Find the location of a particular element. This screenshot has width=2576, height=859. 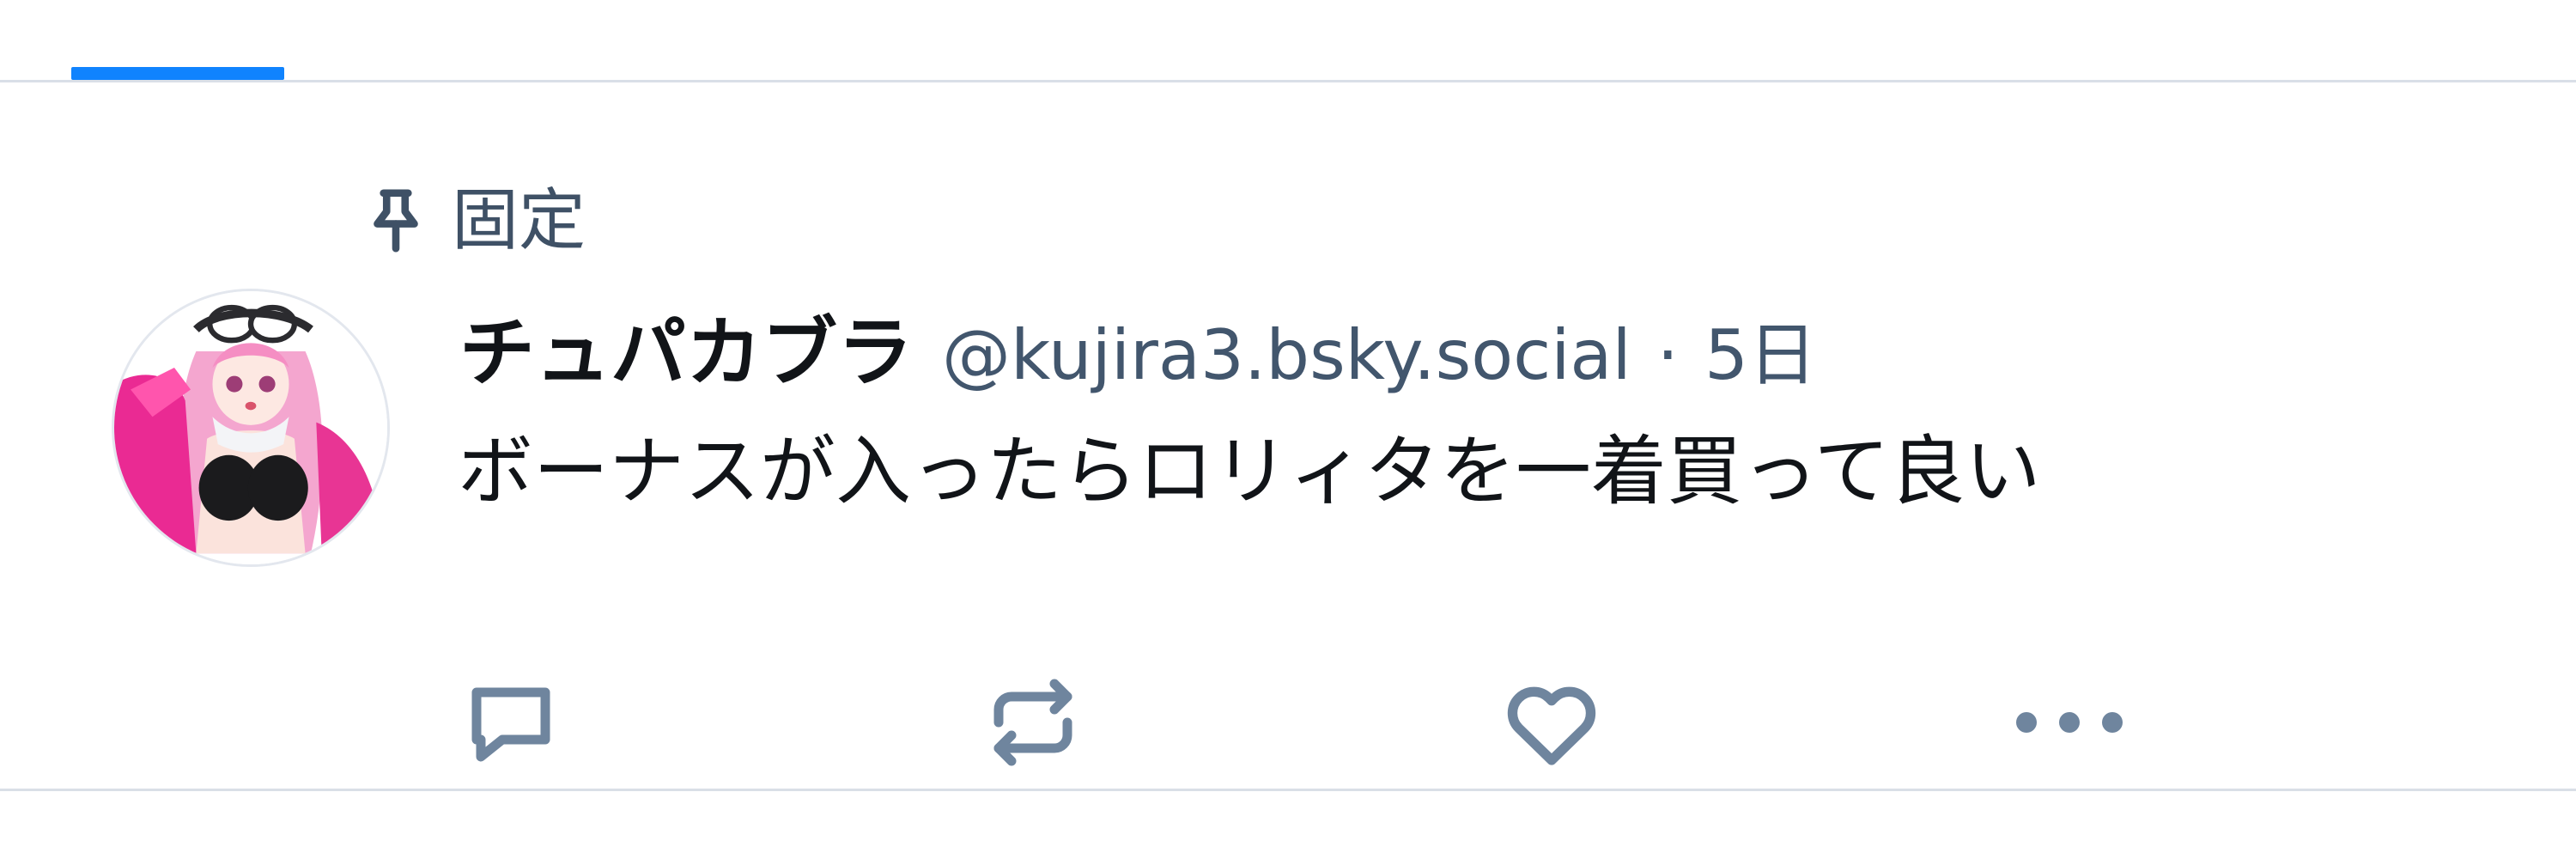

reply-button is located at coordinates (511, 722).